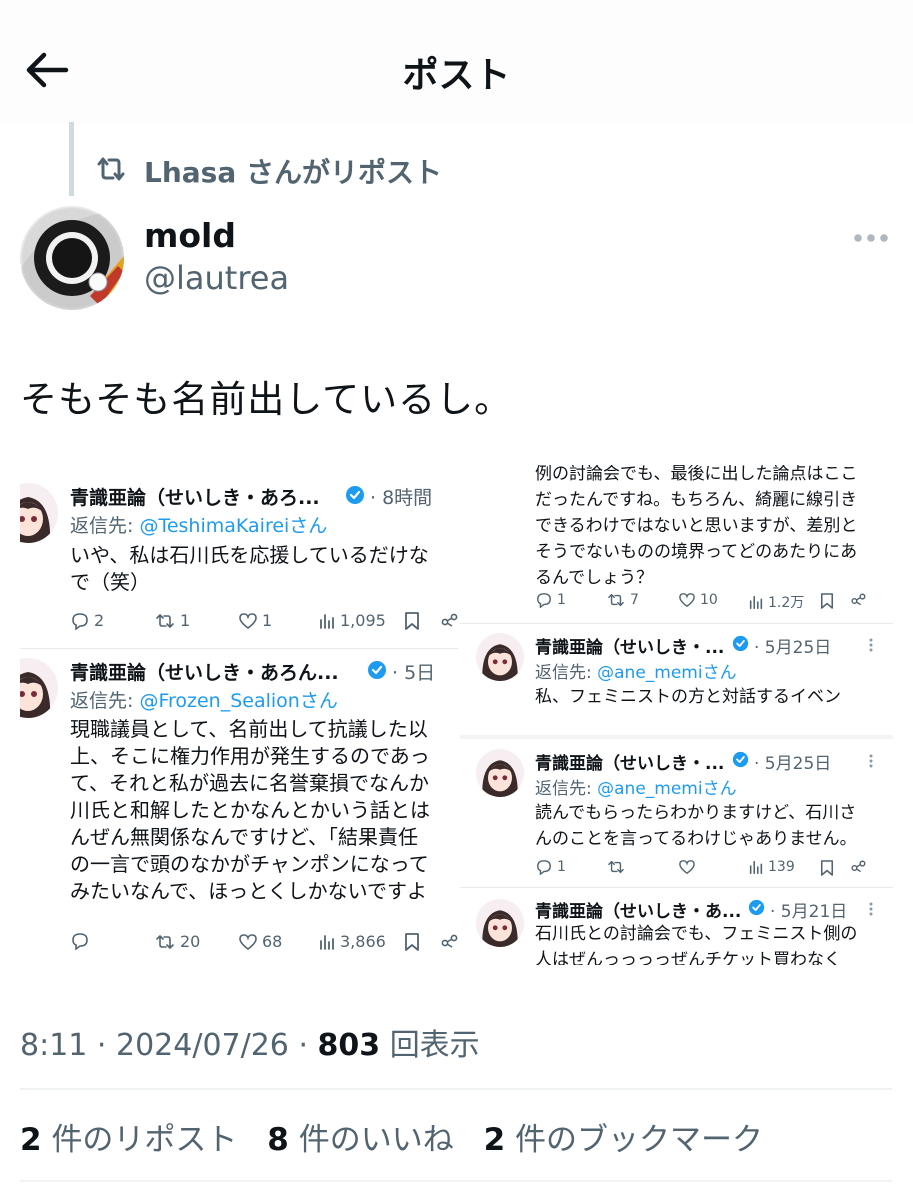 Image resolution: width=913 pixels, height=1200 pixels. I want to click on tweet-time: · 8時間, so click(401, 498).